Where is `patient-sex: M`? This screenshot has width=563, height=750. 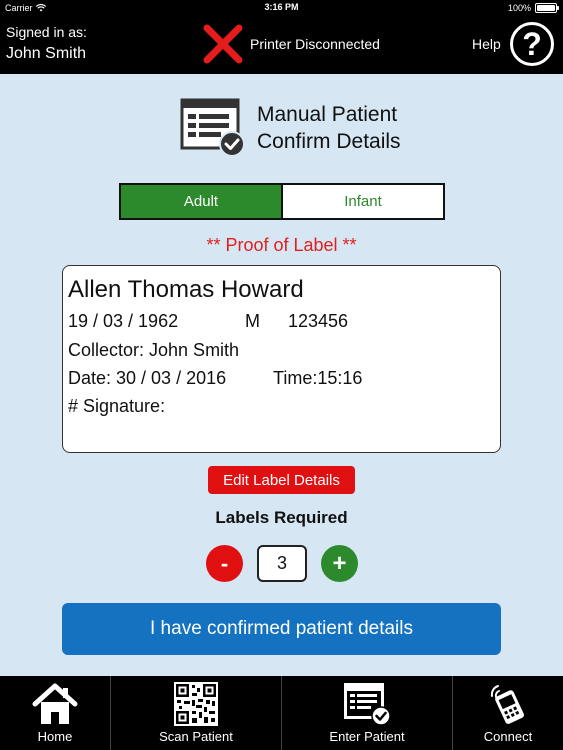 patient-sex: M is located at coordinates (252, 321).